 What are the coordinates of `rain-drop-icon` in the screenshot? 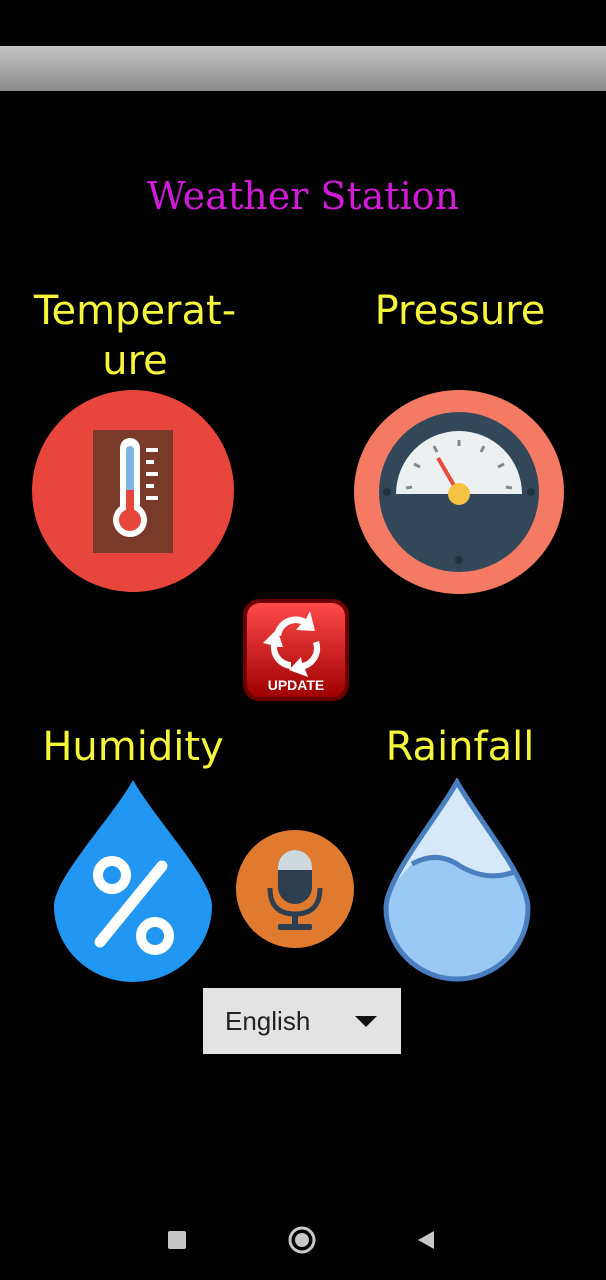 It's located at (457, 880).